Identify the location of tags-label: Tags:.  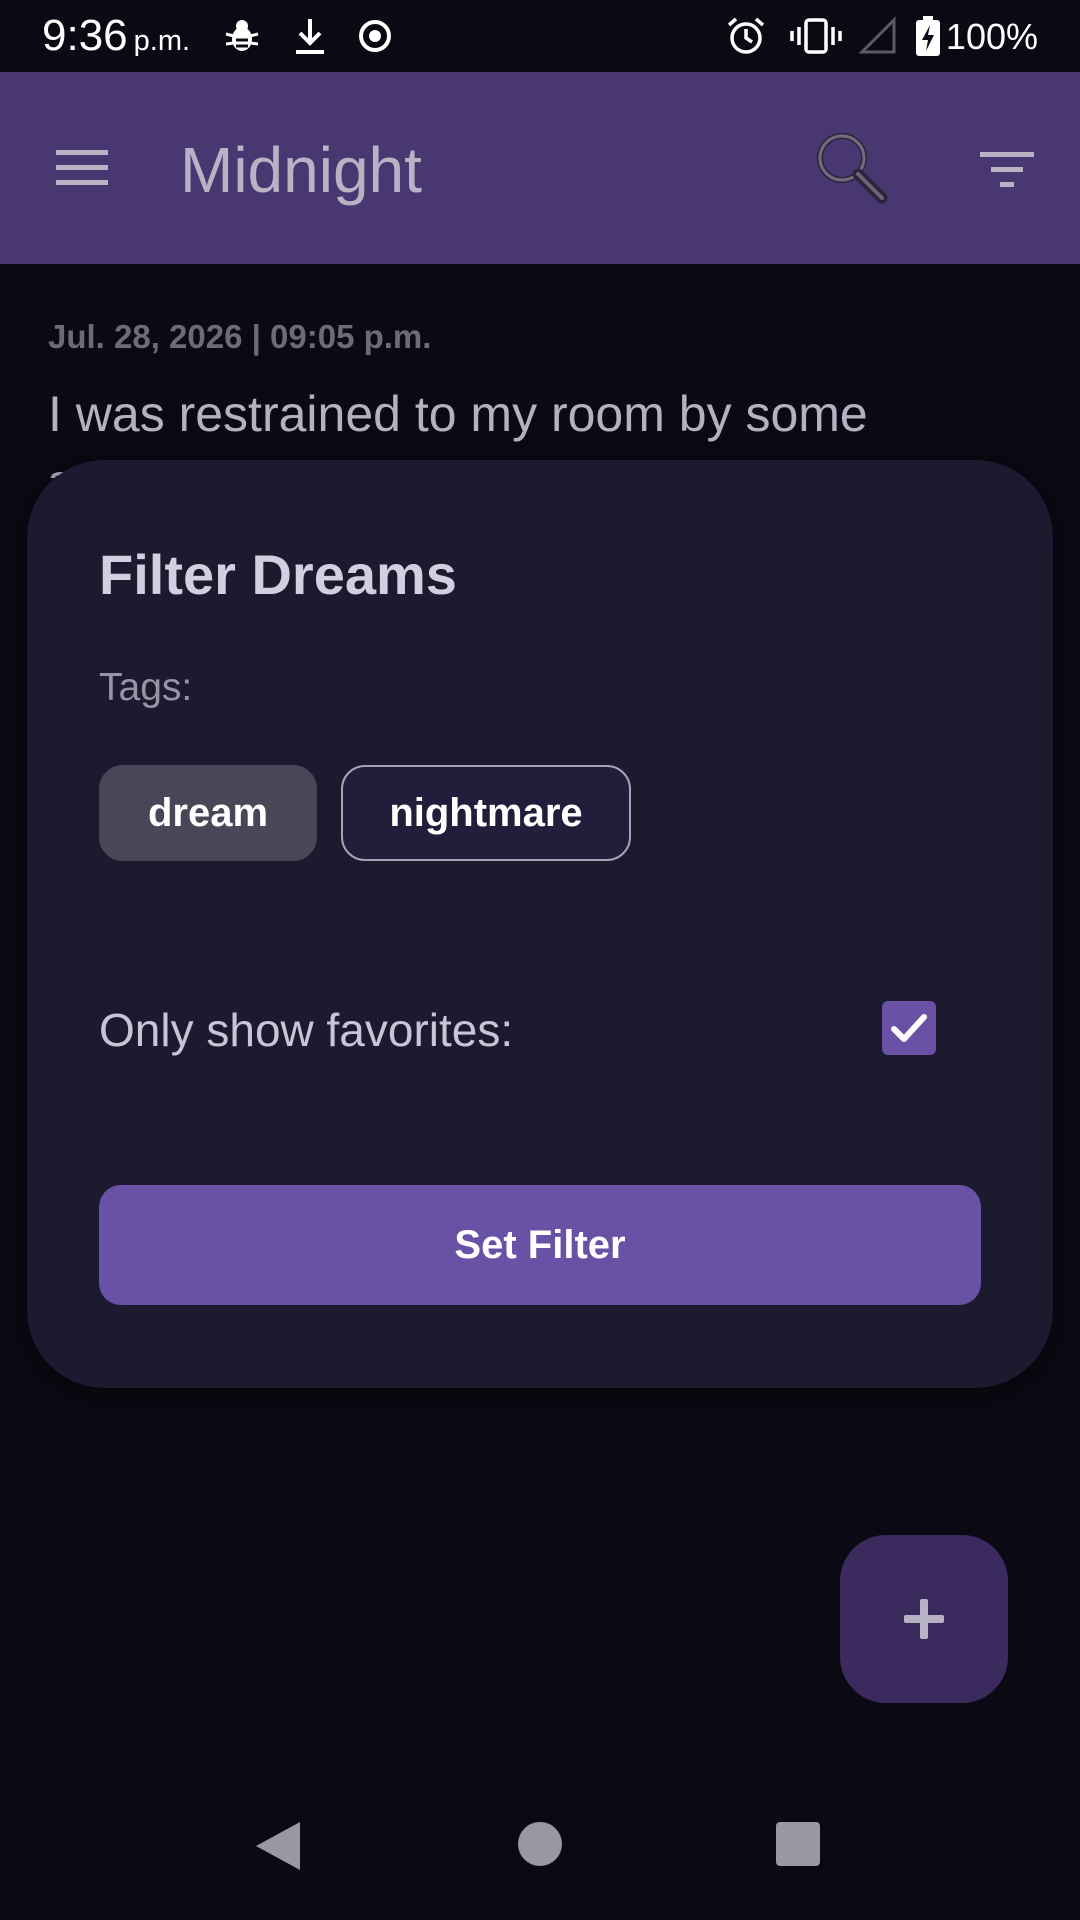
(146, 687).